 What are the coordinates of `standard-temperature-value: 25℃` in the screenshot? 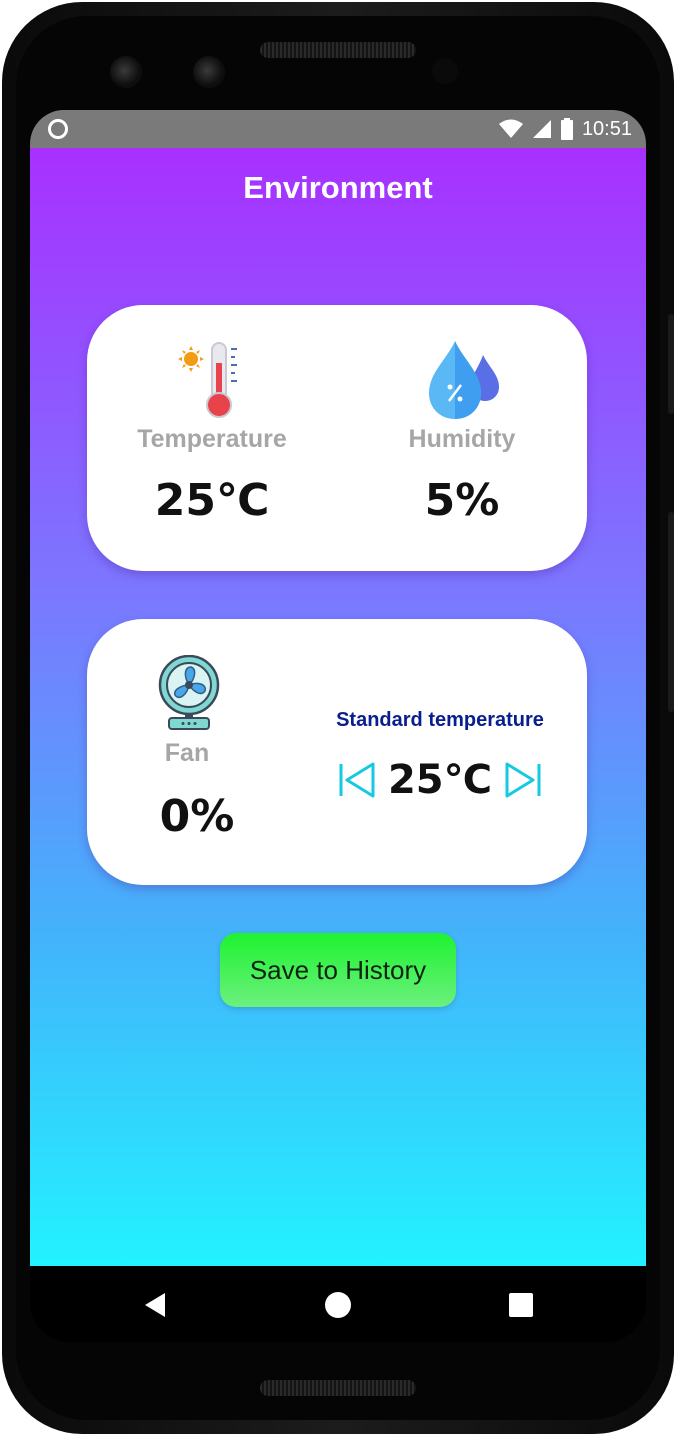 It's located at (440, 780).